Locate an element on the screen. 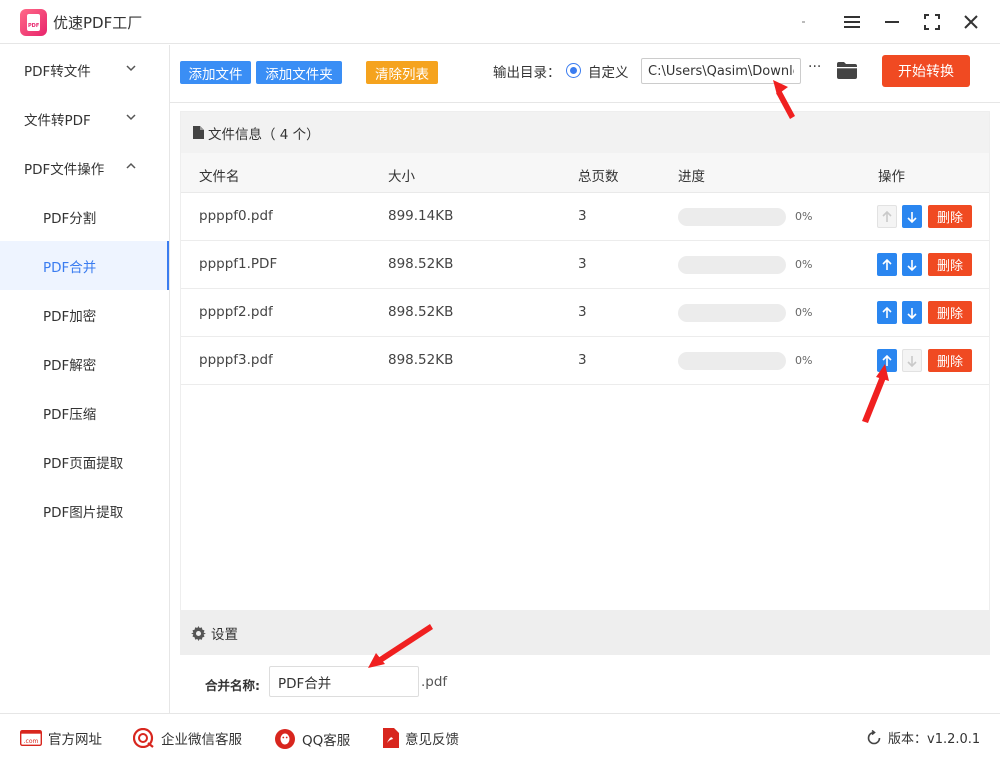  website-link: .com 官方网址 is located at coordinates (61, 738).